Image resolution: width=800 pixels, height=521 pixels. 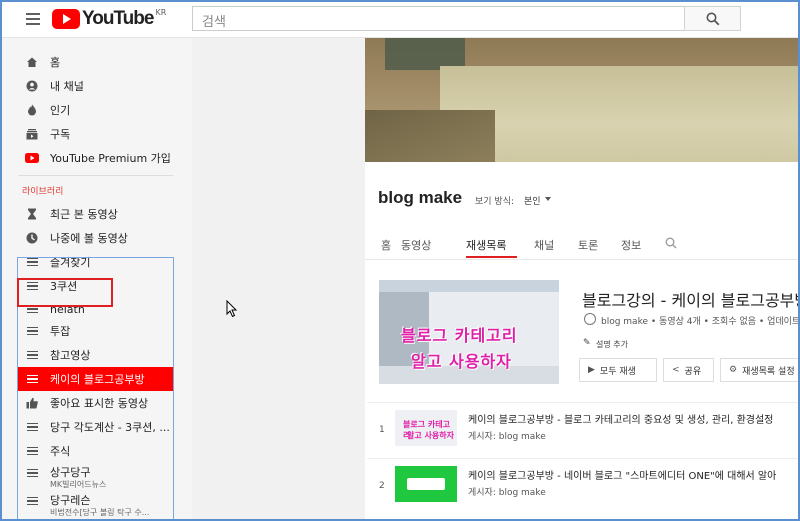 I want to click on sidebar-item: 내 채널, so click(x=96, y=86).